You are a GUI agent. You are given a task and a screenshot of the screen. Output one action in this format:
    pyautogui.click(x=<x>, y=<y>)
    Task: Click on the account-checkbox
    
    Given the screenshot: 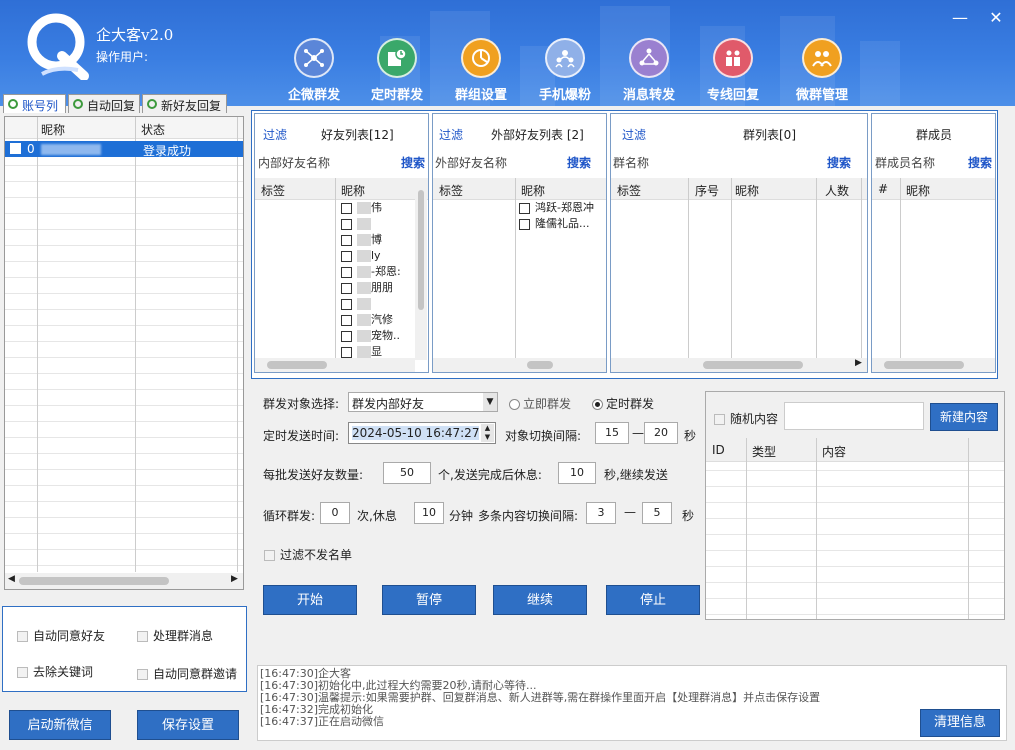 What is the action you would take?
    pyautogui.click(x=15, y=148)
    